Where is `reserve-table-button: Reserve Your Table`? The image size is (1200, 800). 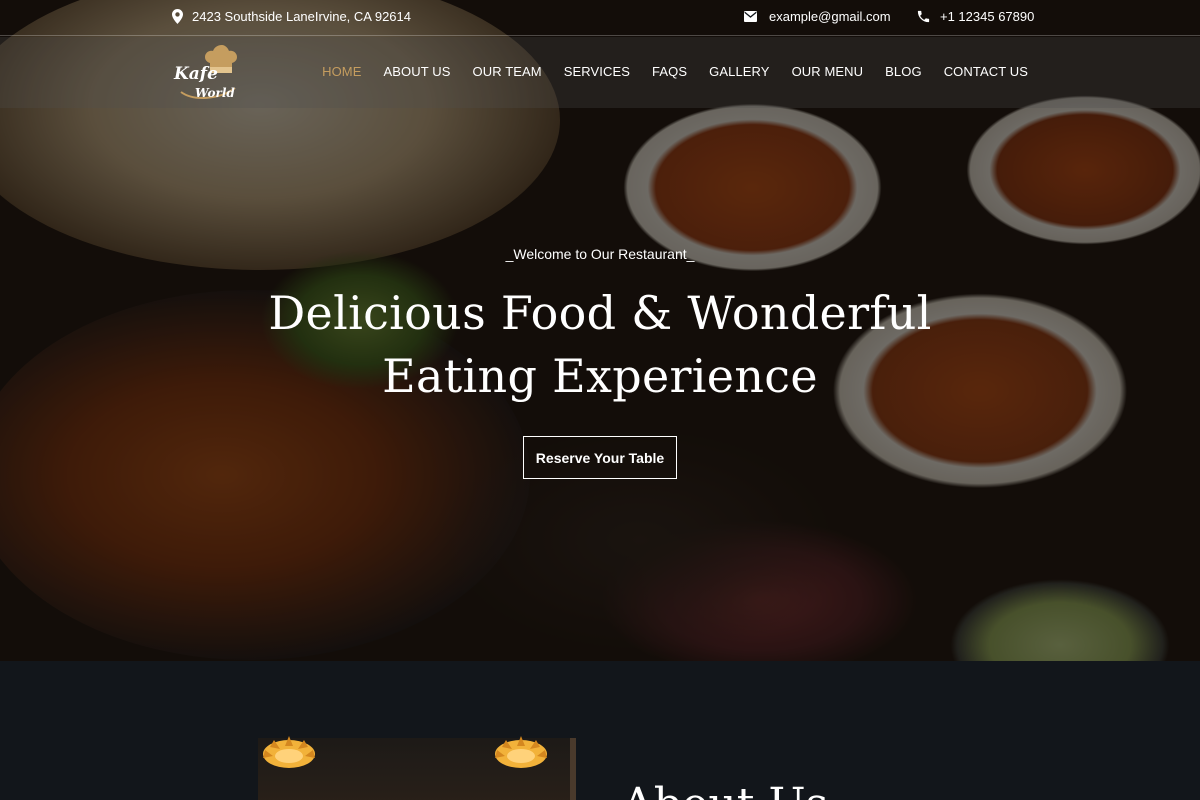 reserve-table-button: Reserve Your Table is located at coordinates (600, 457).